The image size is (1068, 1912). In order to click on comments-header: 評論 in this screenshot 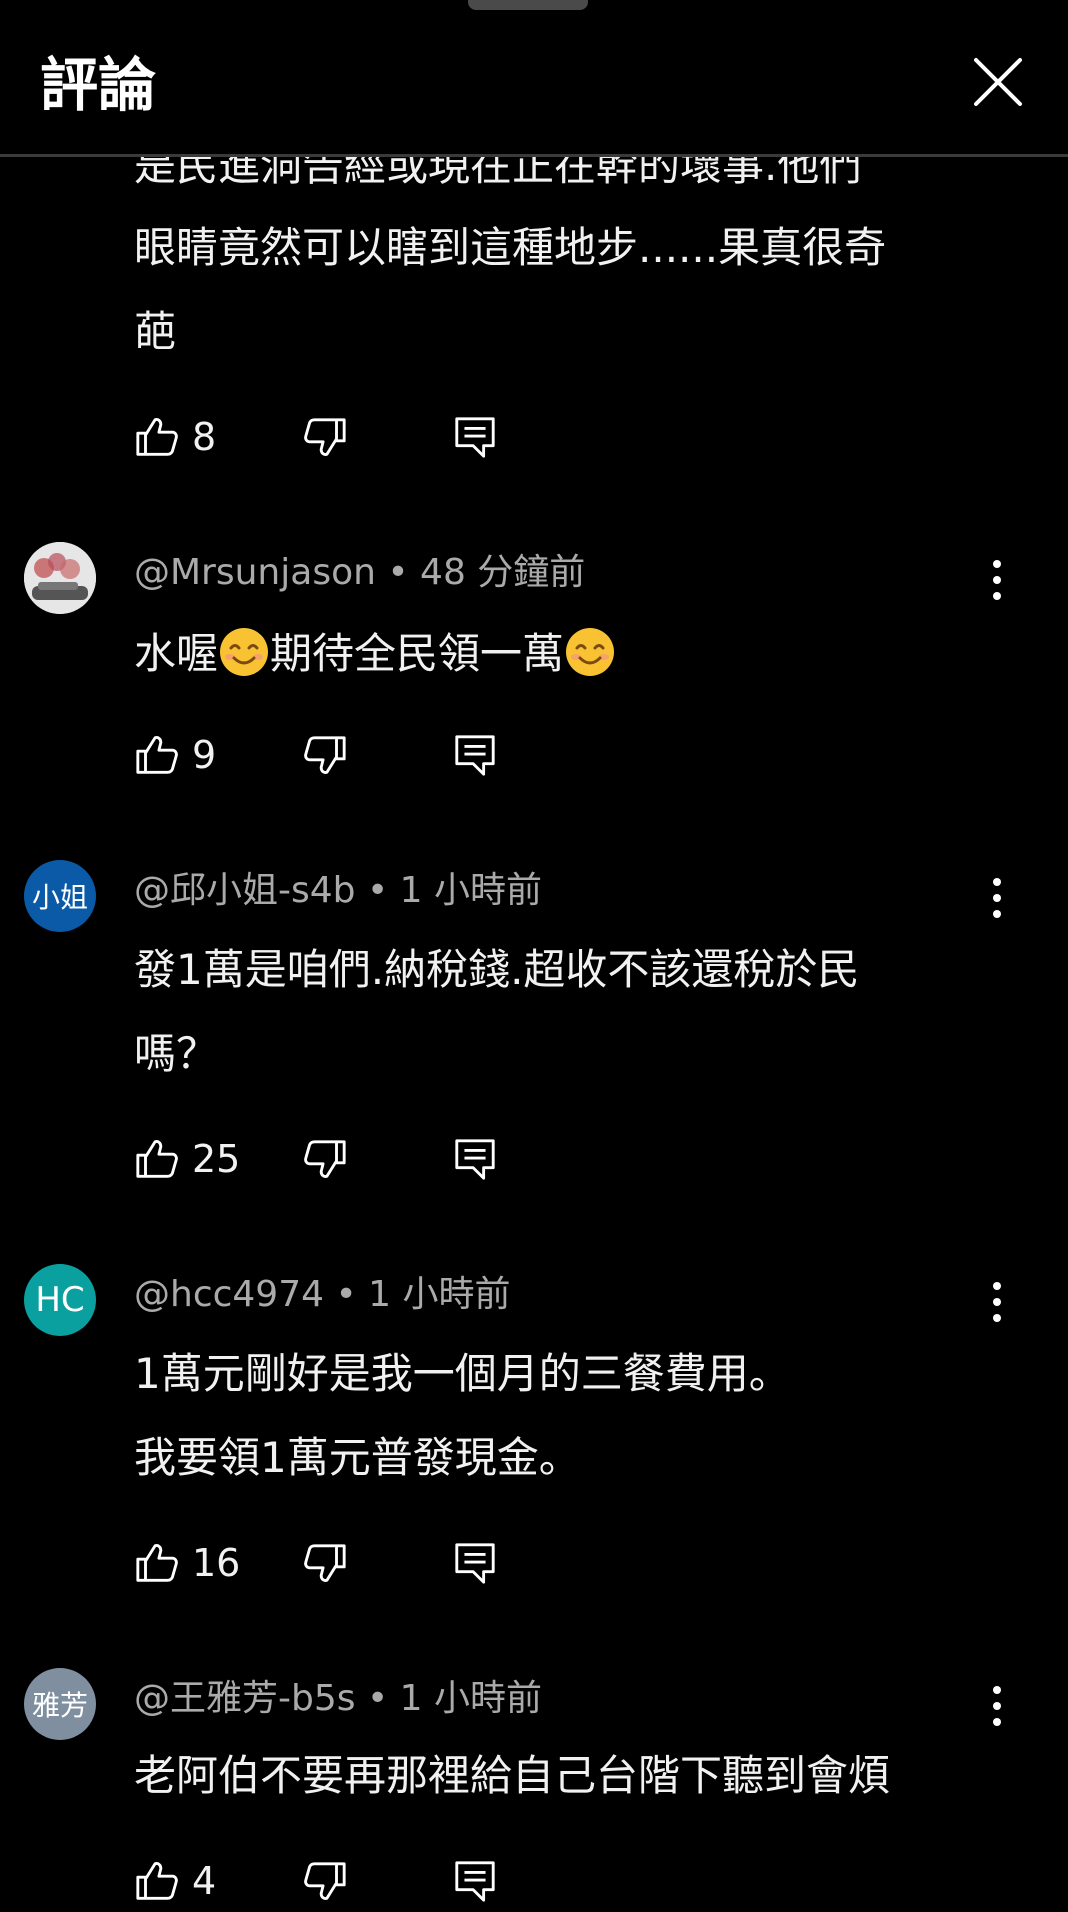, I will do `click(534, 77)`.